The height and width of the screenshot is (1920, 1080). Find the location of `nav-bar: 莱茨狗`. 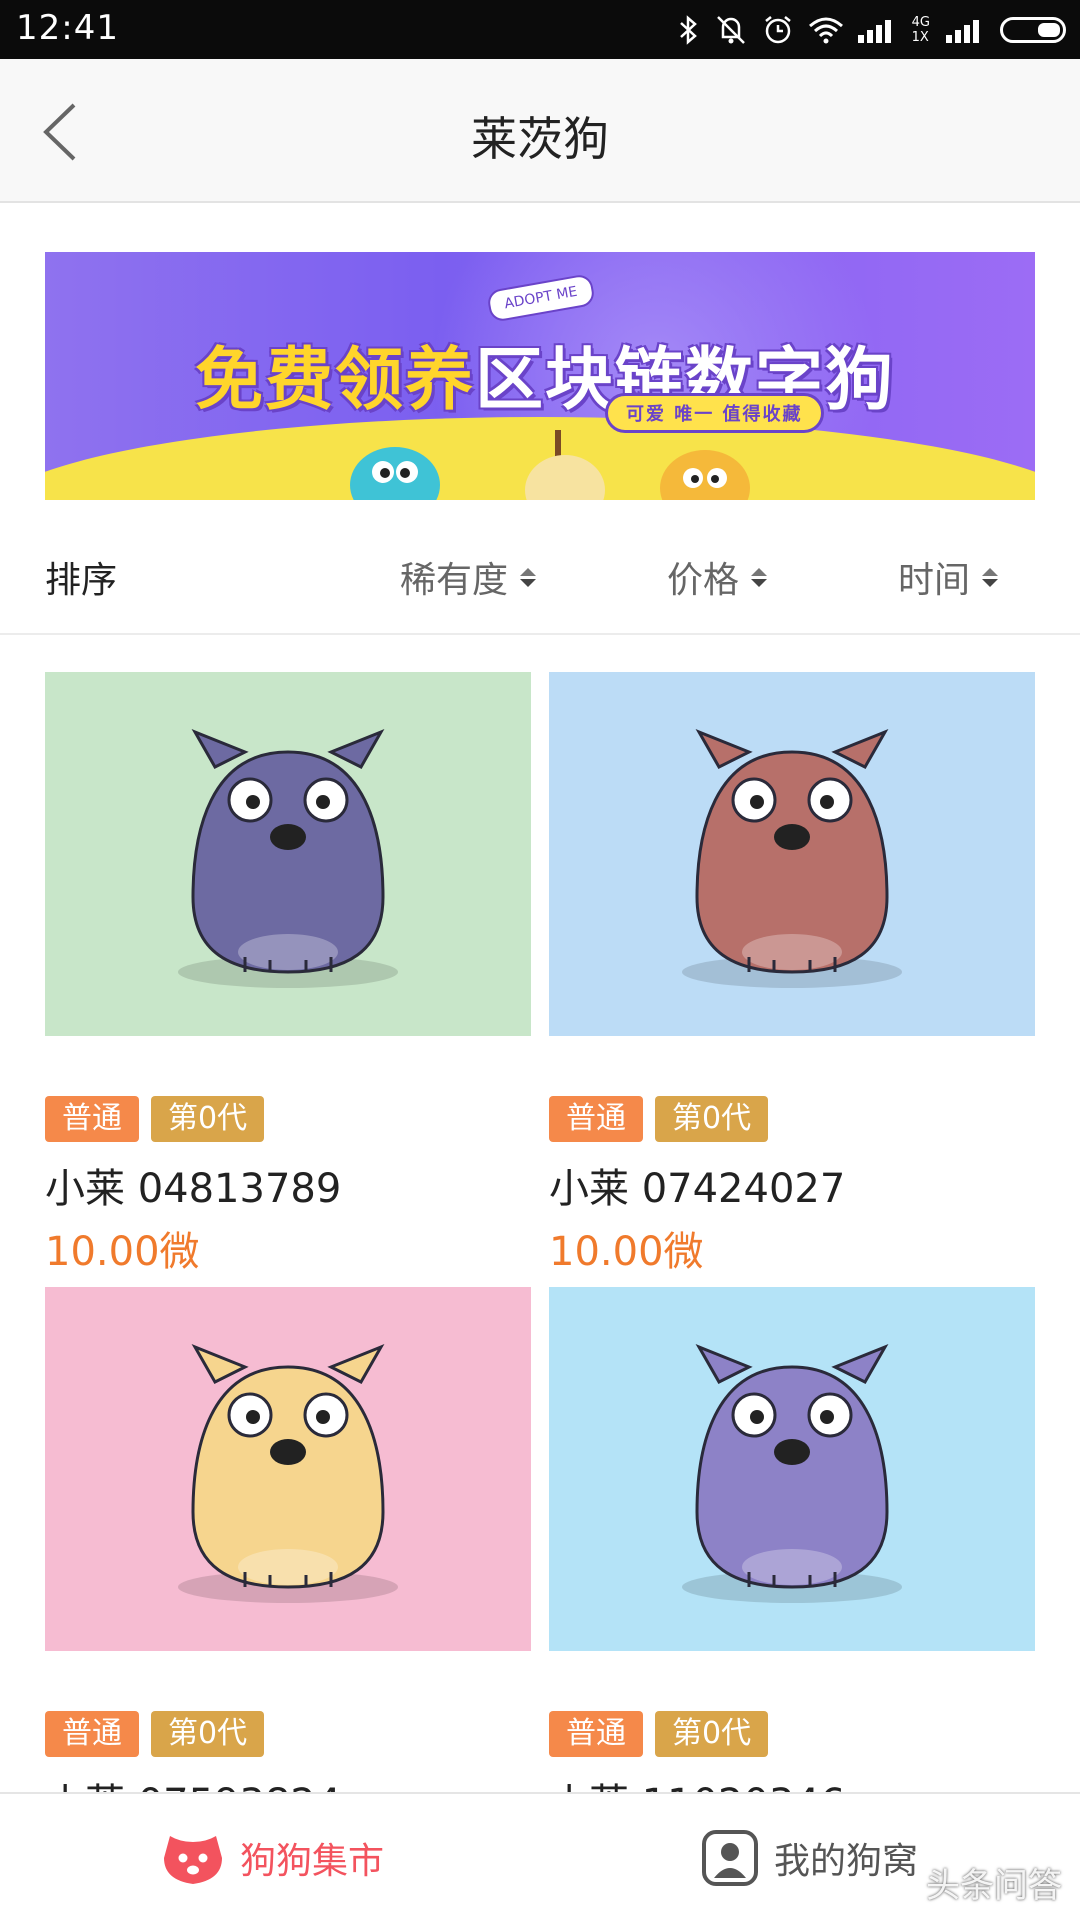

nav-bar: 莱茨狗 is located at coordinates (540, 131).